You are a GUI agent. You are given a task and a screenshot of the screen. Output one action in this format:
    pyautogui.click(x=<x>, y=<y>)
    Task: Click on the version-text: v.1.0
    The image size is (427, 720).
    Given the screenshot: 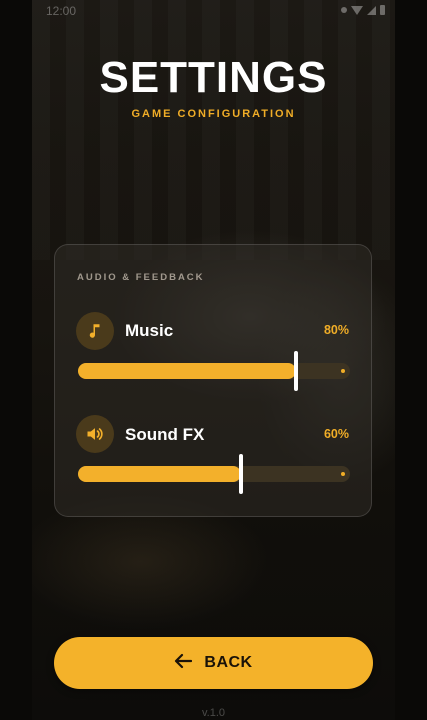 What is the action you would take?
    pyautogui.click(x=213, y=713)
    